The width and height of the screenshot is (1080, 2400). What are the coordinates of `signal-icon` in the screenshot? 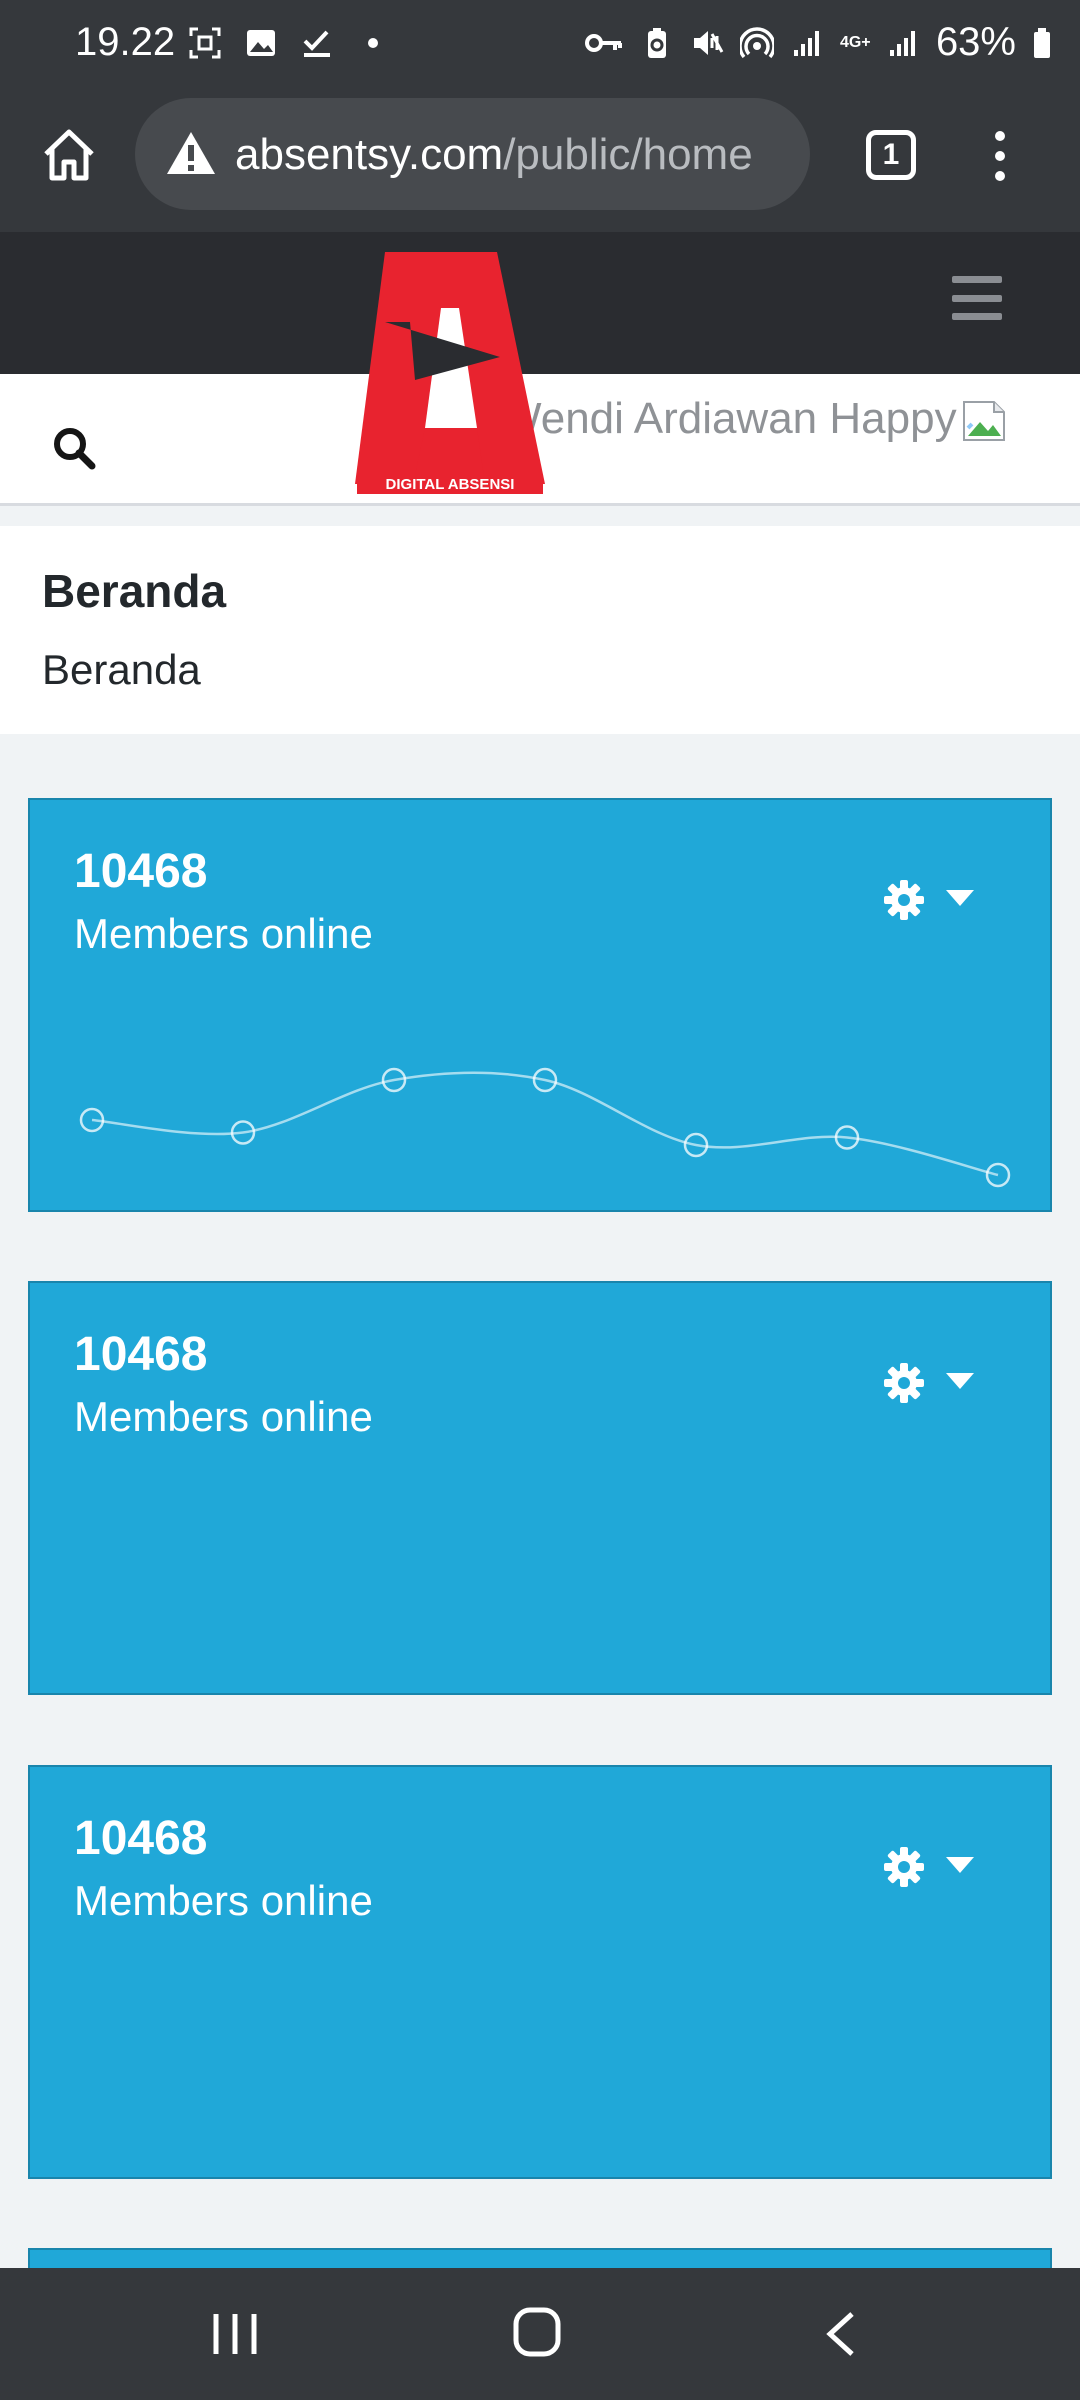 It's located at (806, 43).